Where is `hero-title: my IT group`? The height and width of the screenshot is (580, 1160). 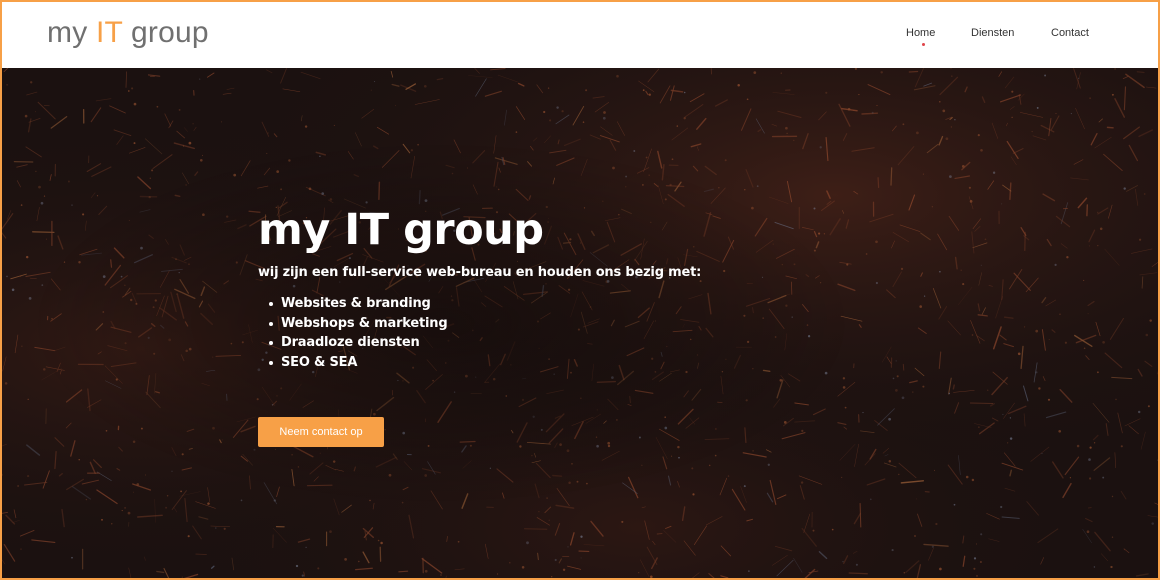
hero-title: my IT group is located at coordinates (401, 230).